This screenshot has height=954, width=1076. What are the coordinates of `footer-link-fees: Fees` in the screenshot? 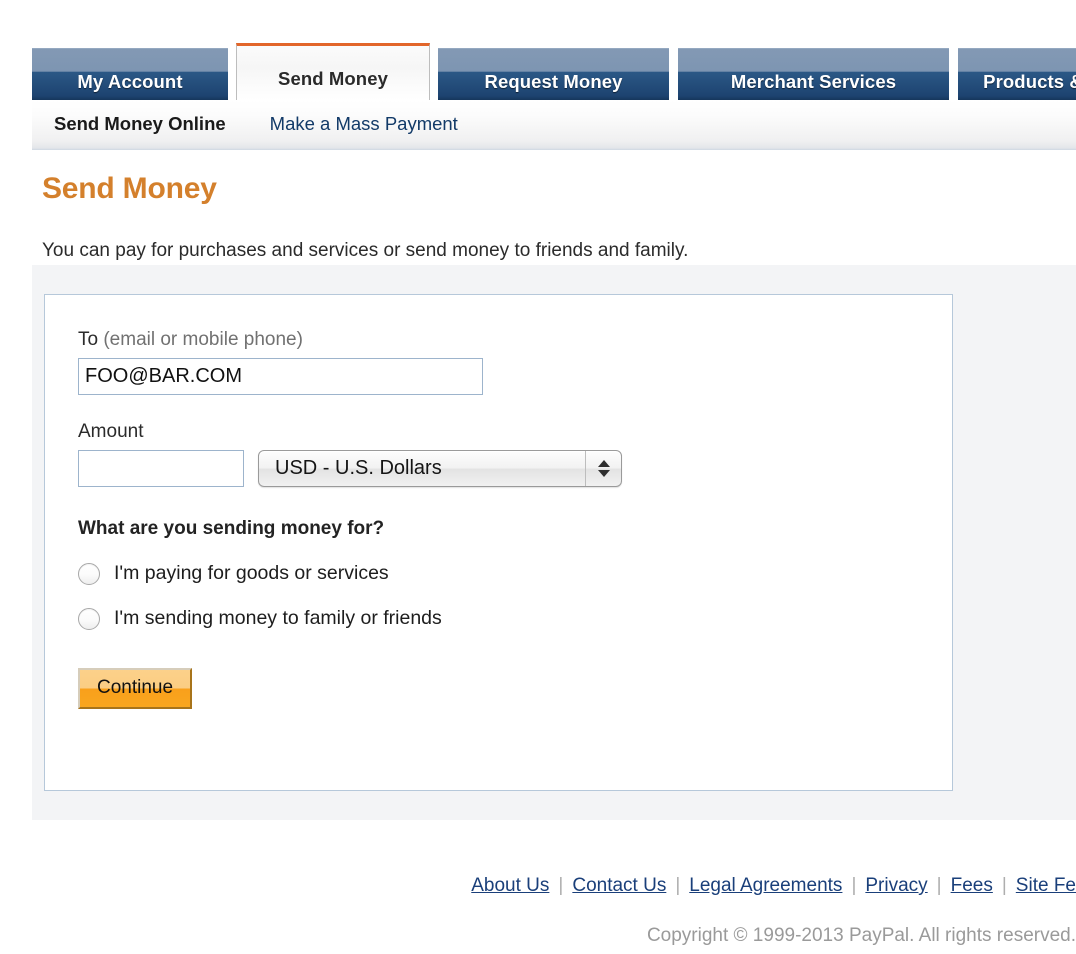 It's located at (972, 886).